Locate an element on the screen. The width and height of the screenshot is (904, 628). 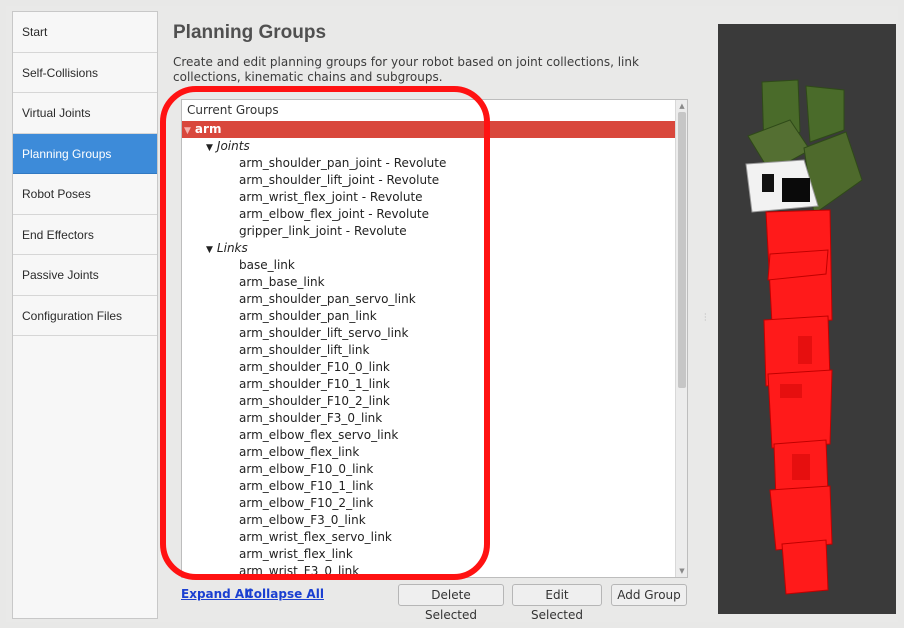
delete-selected-button: Delete Selected is located at coordinates (451, 603).